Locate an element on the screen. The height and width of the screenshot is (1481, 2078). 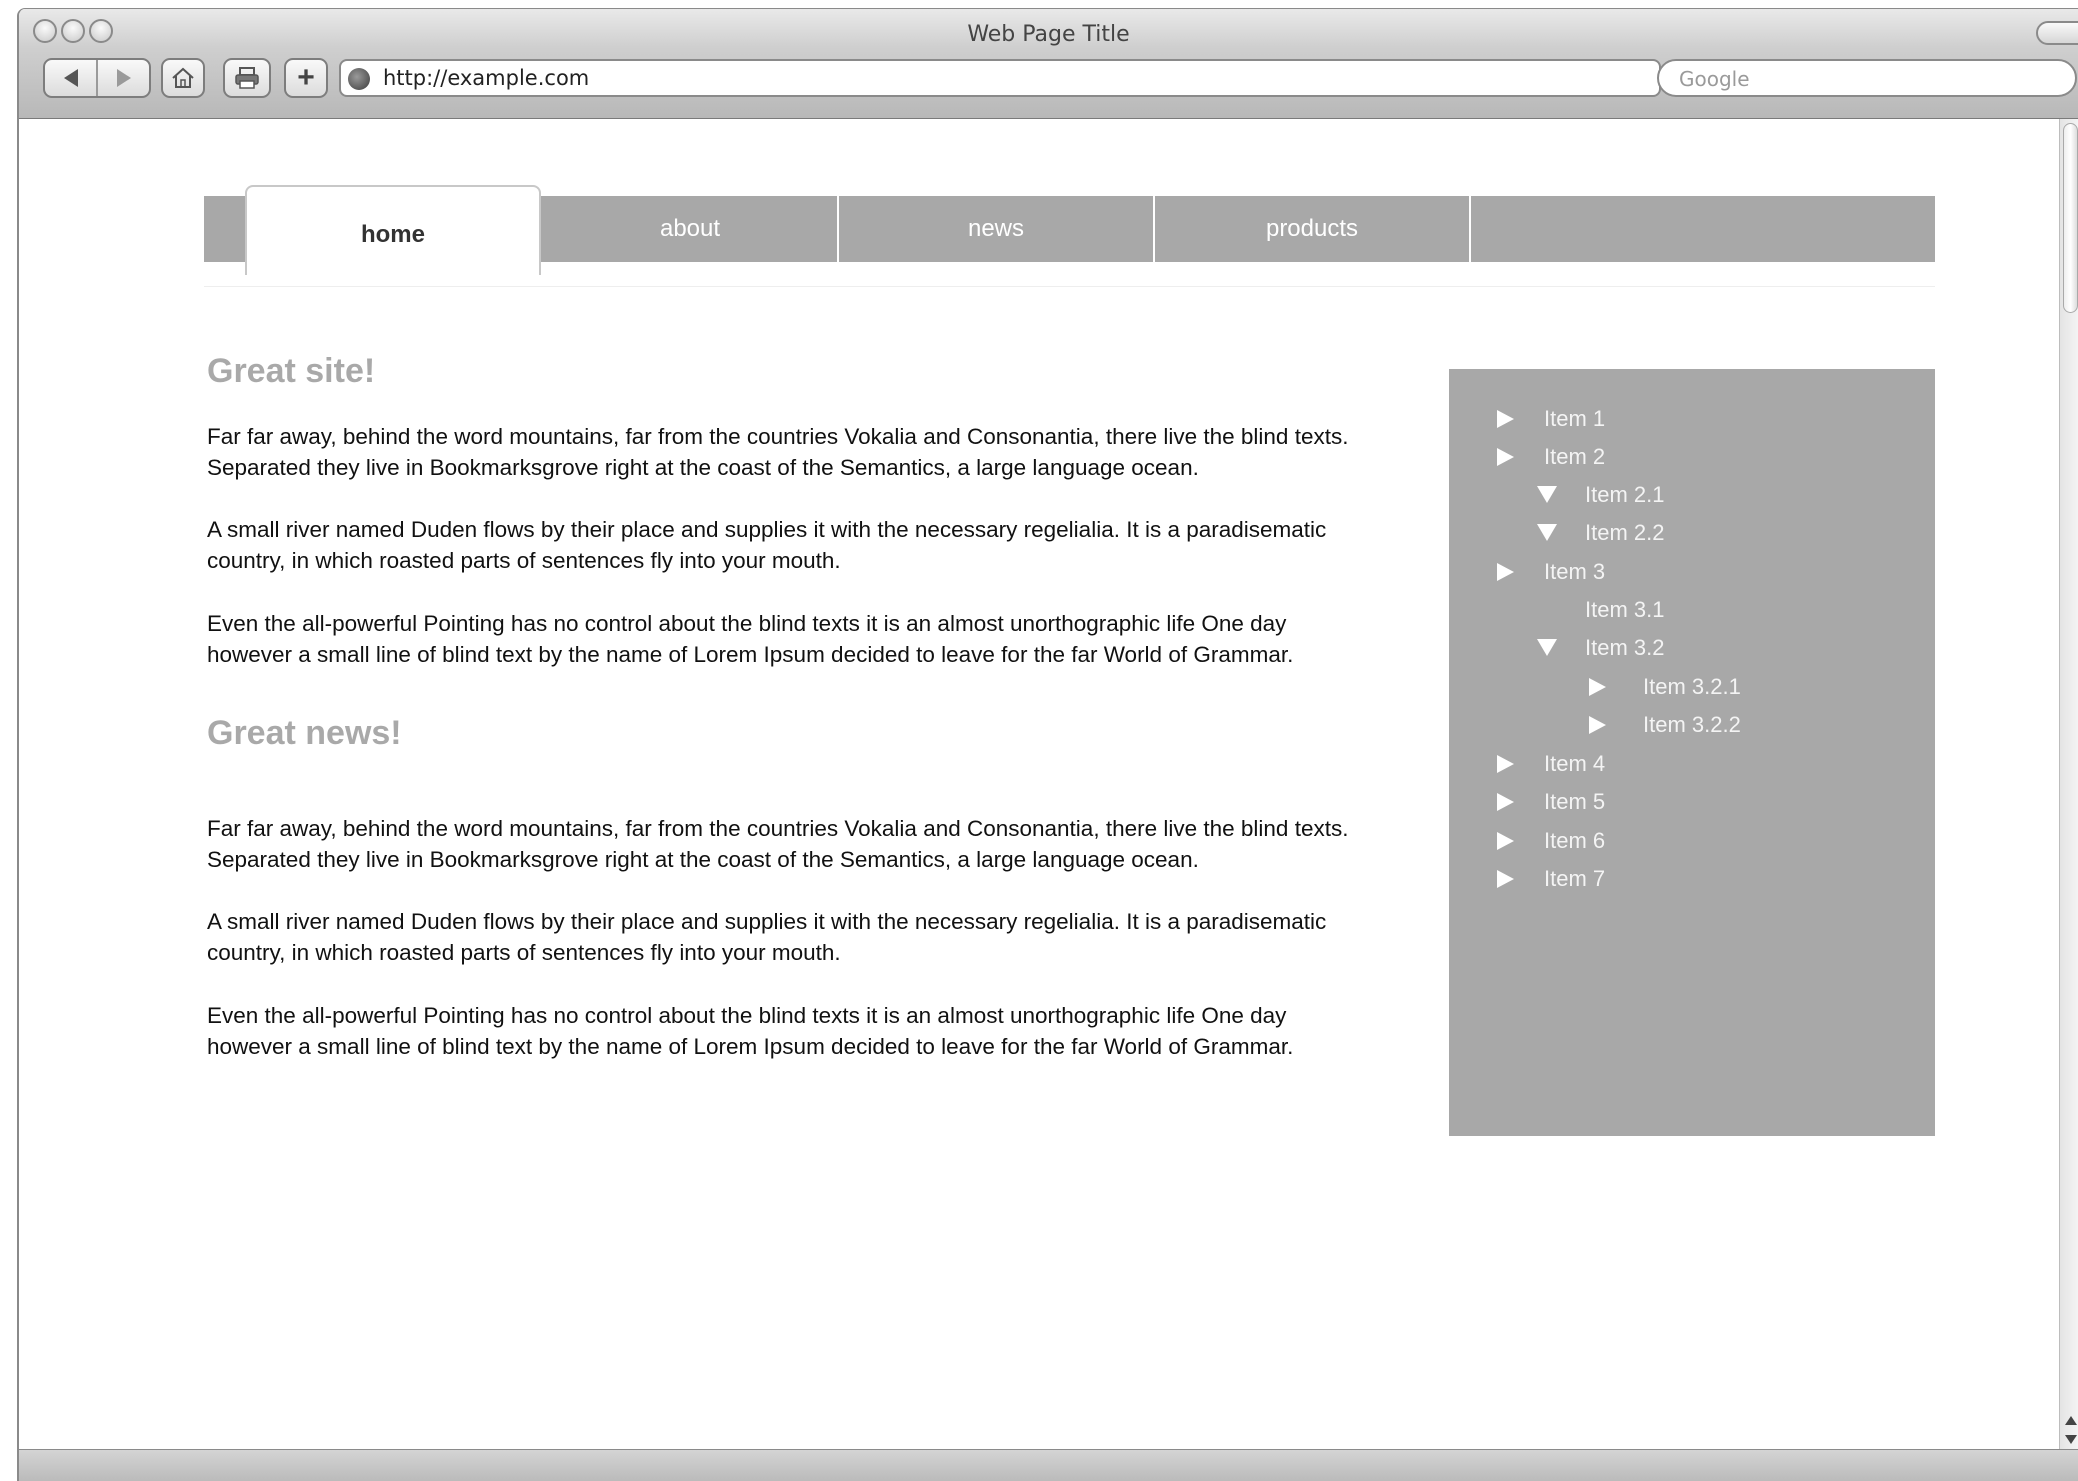
forward-arrow-icon is located at coordinates (123, 78).